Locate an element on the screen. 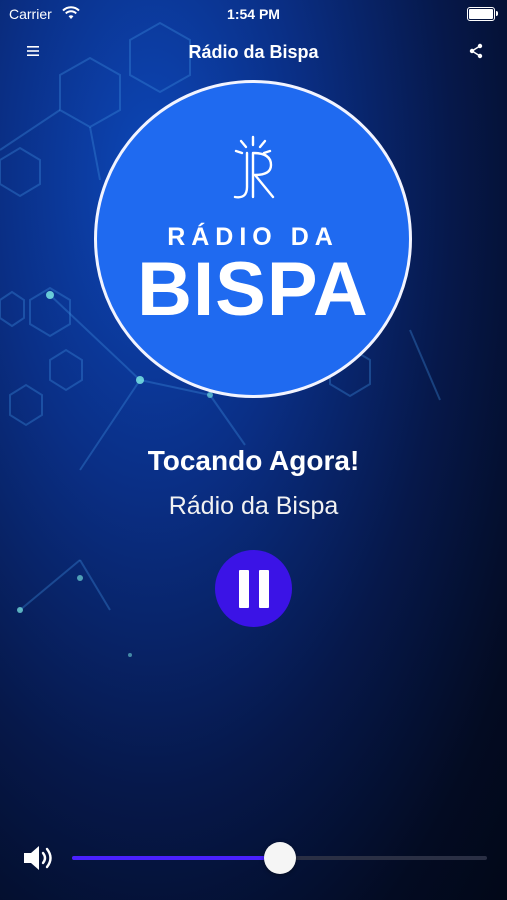 Image resolution: width=507 pixels, height=900 pixels. navigation-bar: Rádio da Bispa is located at coordinates (253, 52).